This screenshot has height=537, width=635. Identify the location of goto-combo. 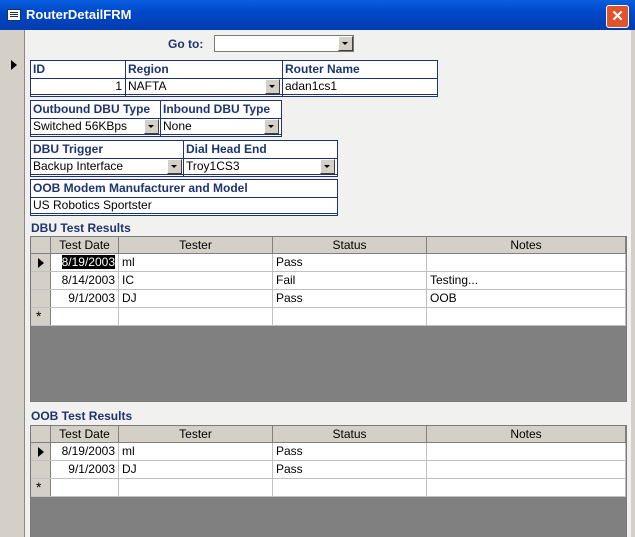
(284, 43).